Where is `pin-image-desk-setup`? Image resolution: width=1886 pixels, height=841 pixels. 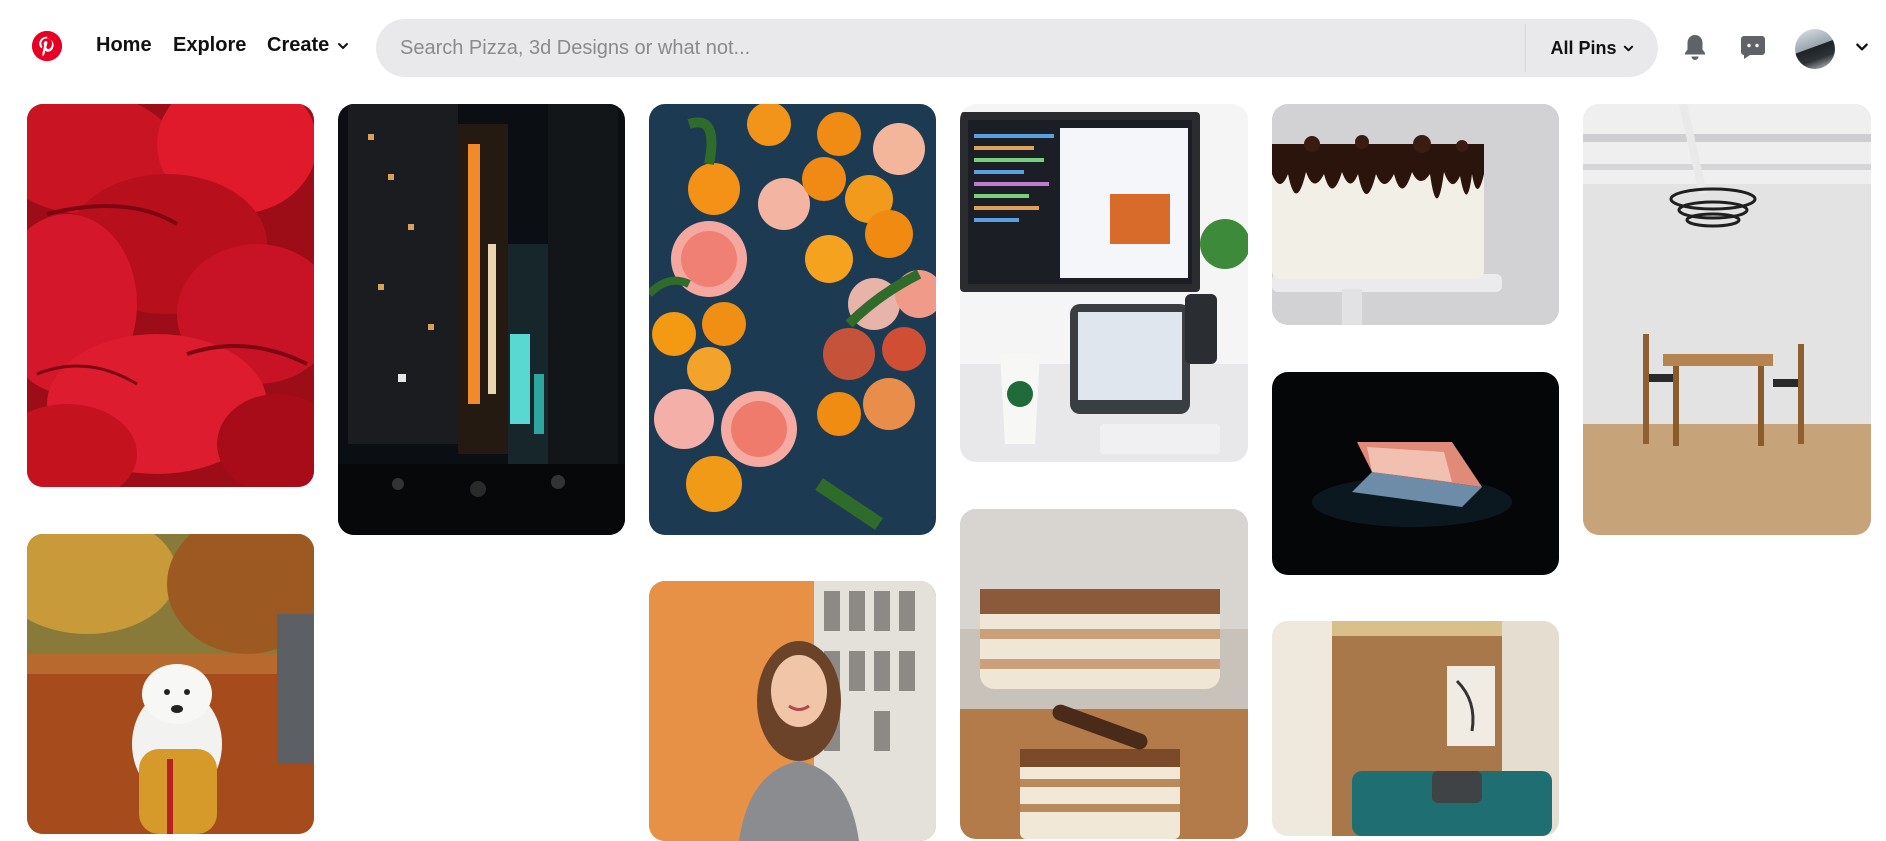 pin-image-desk-setup is located at coordinates (1104, 283).